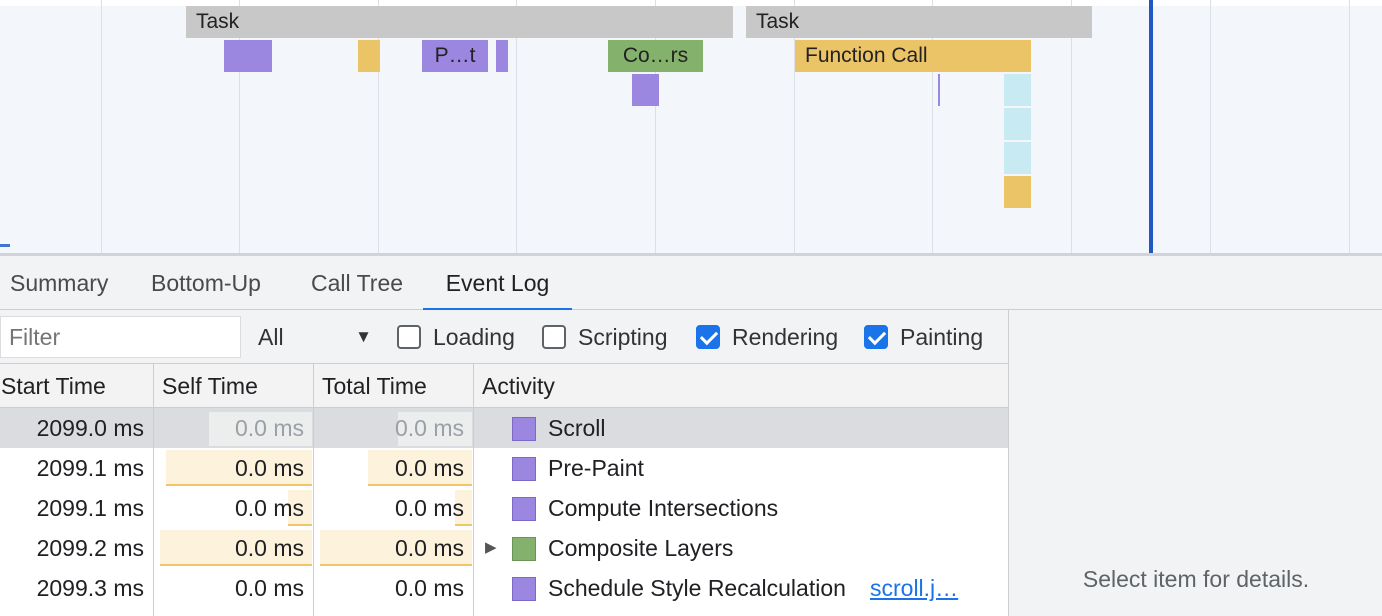 This screenshot has width=1382, height=616. What do you see at coordinates (206, 283) in the screenshot?
I see `tab-bottom-up: Bottom-Up` at bounding box center [206, 283].